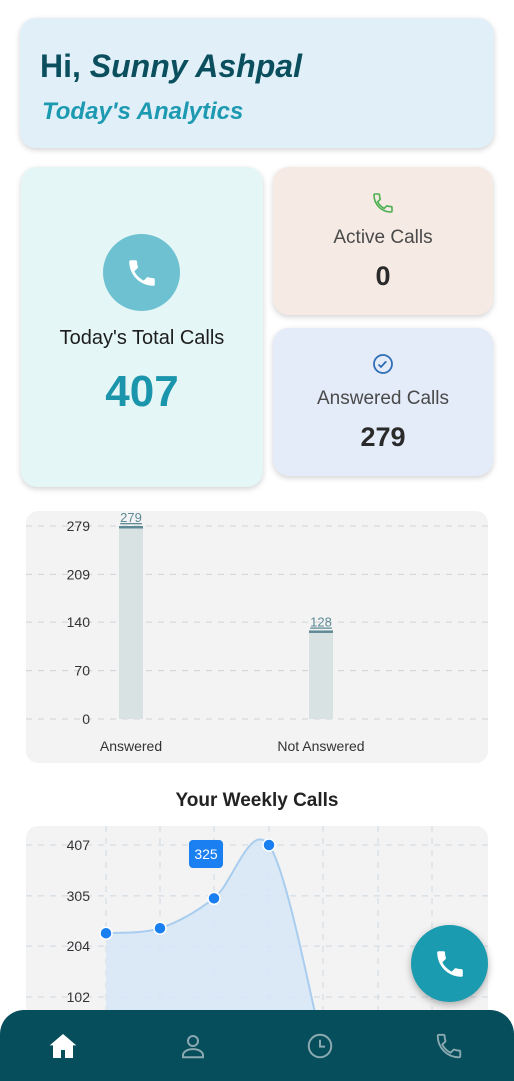 This screenshot has width=514, height=1081. I want to click on greeting-prefix: Hi,, so click(60, 66).